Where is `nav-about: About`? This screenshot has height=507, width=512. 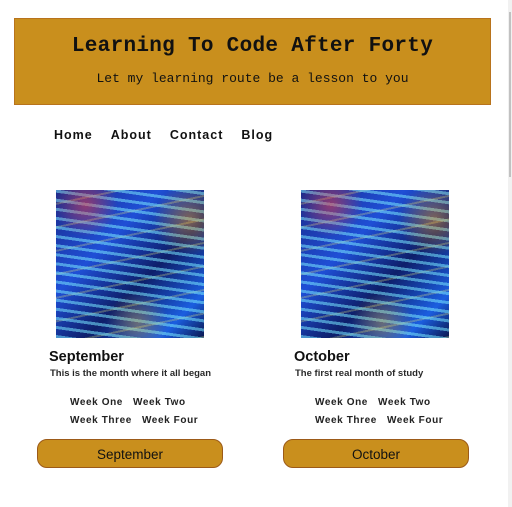 nav-about: About is located at coordinates (131, 135).